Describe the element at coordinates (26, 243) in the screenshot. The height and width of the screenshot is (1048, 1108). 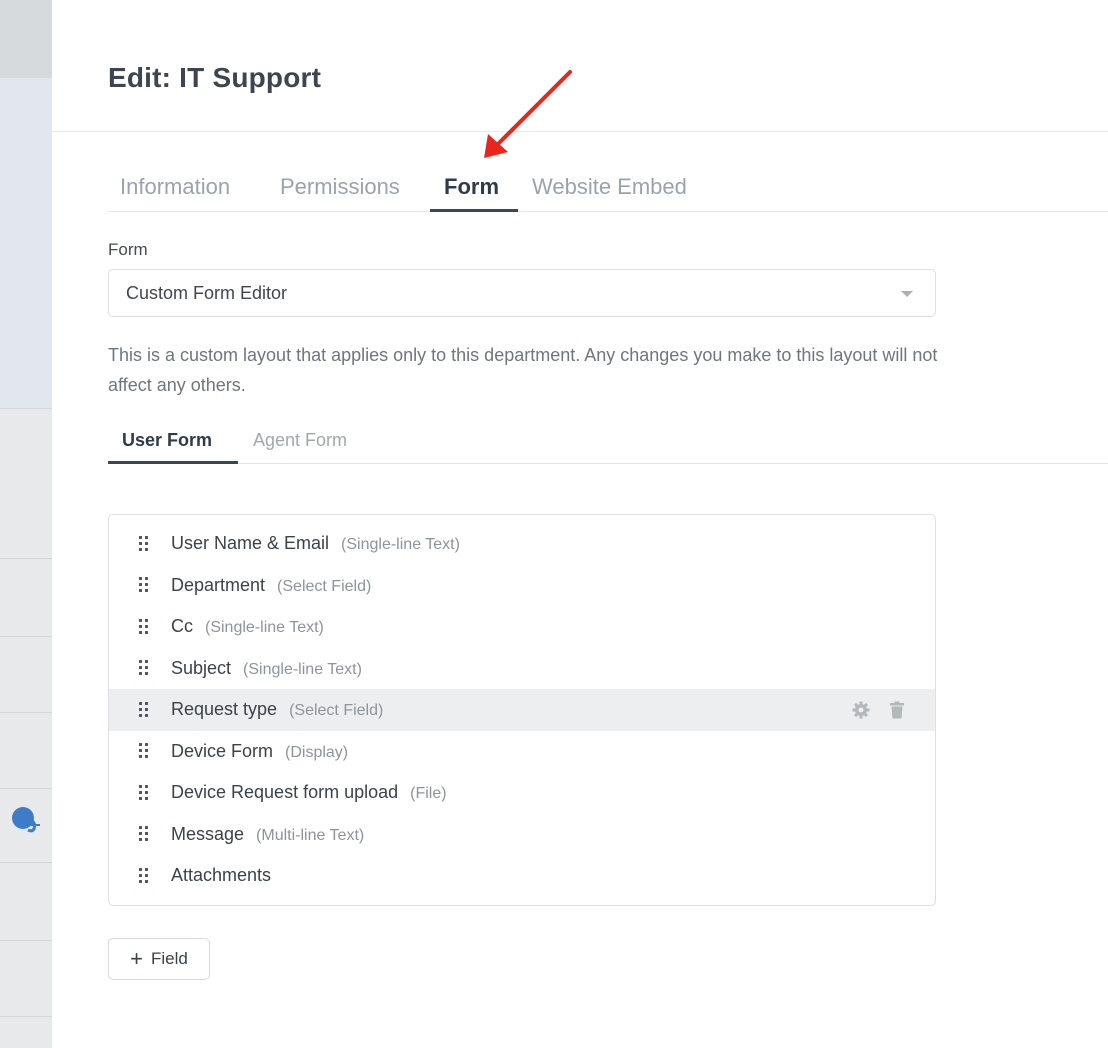
I see `background-card` at that location.